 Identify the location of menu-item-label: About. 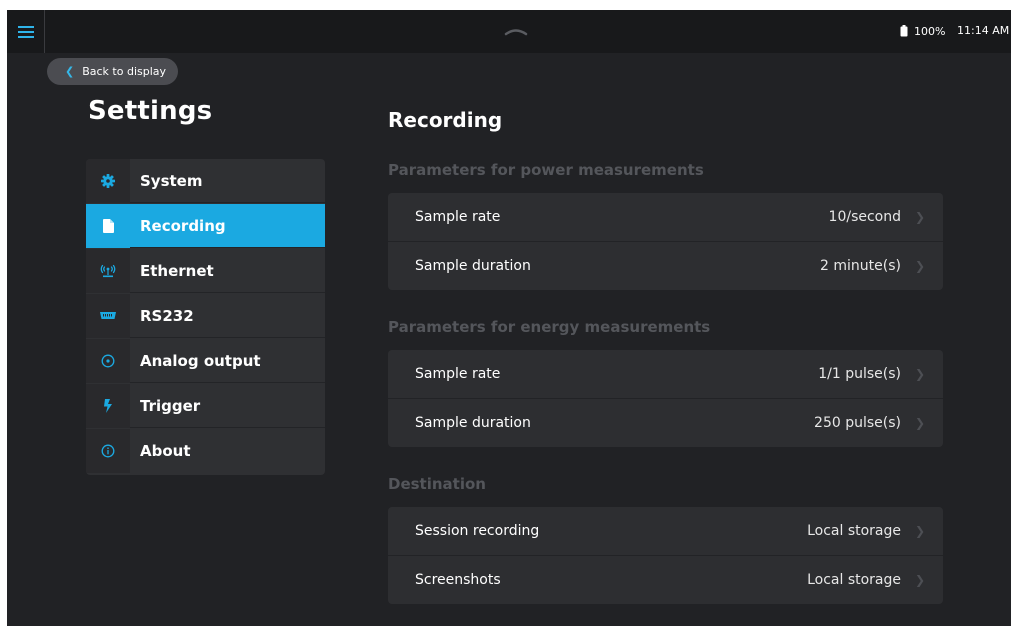
(165, 451).